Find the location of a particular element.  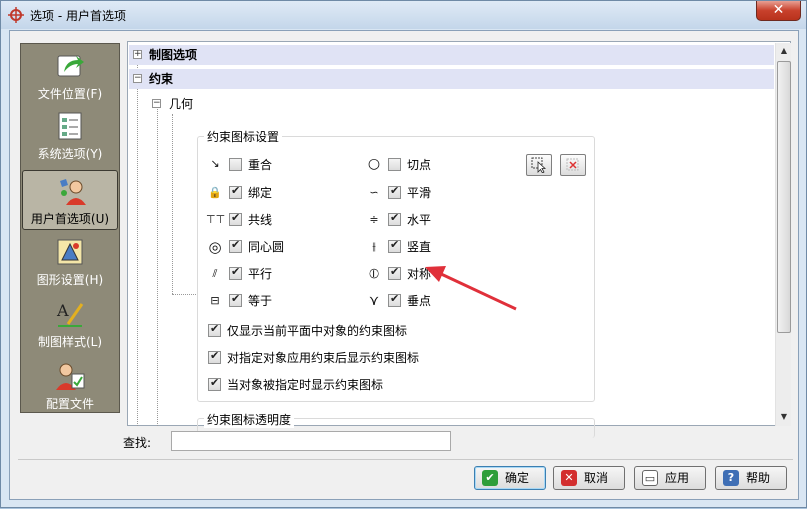

select-all-button is located at coordinates (539, 165).